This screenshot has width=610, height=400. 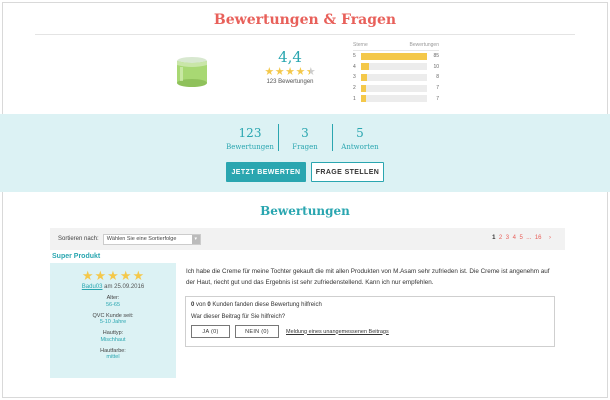 What do you see at coordinates (347, 172) in the screenshot?
I see `ask-question-button: FRAGE STELLEN` at bounding box center [347, 172].